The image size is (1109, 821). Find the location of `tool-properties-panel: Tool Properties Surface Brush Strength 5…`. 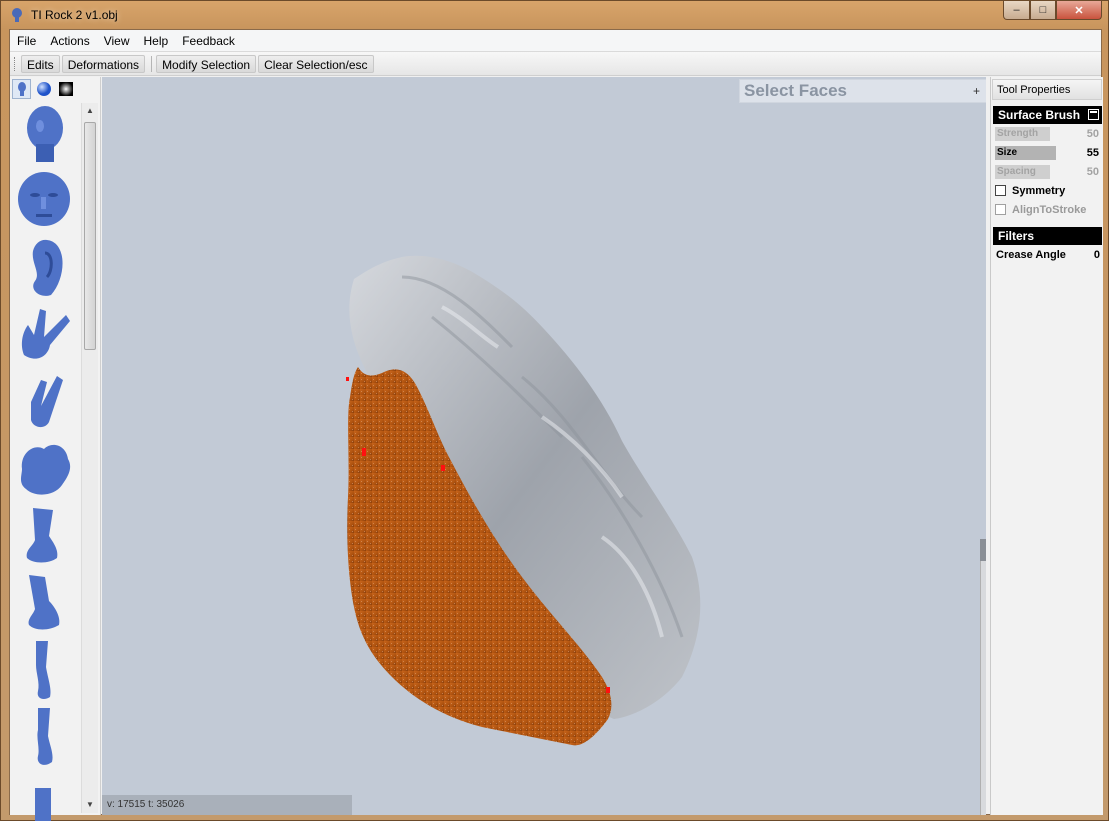

tool-properties-panel: Tool Properties Surface Brush Strength 5… is located at coordinates (1046, 446).